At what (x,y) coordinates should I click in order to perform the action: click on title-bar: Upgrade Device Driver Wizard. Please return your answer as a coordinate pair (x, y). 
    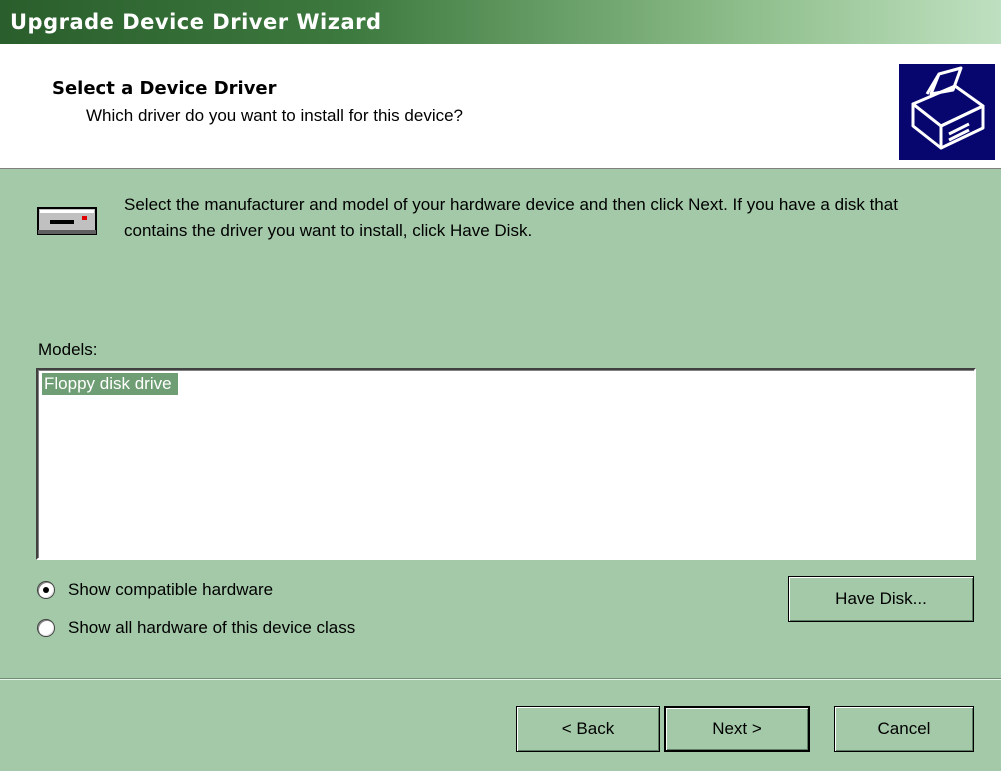
    Looking at the image, I should click on (500, 22).